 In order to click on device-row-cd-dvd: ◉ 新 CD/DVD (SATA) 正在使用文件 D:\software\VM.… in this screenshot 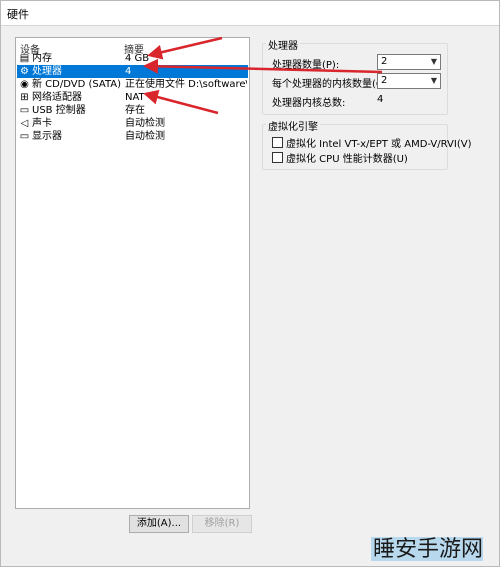, I will do `click(132, 84)`.